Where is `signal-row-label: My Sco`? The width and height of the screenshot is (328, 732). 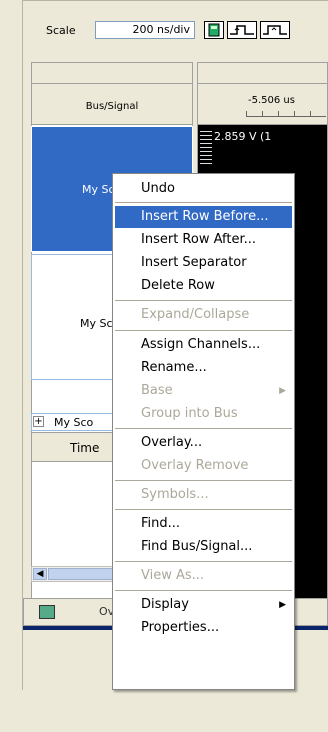
signal-row-label: My Sco is located at coordinates (74, 422).